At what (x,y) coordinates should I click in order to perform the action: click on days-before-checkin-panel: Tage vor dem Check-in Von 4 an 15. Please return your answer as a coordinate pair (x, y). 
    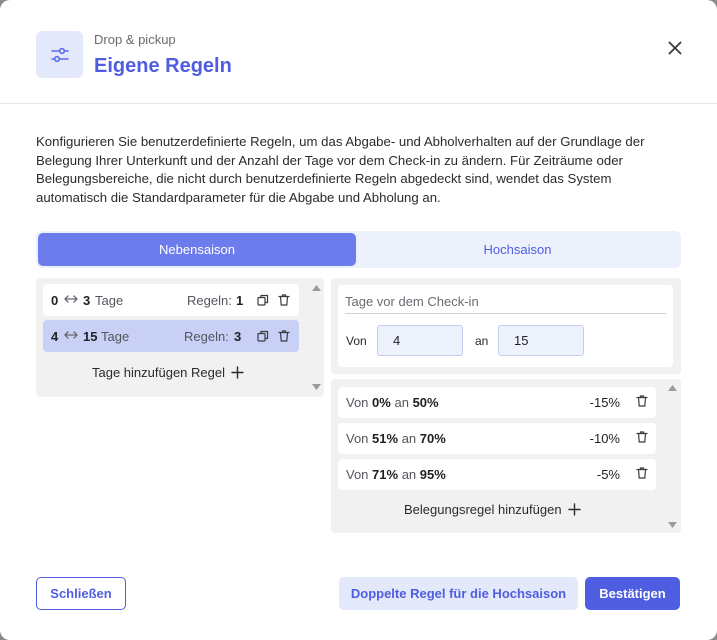
    Looking at the image, I should click on (506, 326).